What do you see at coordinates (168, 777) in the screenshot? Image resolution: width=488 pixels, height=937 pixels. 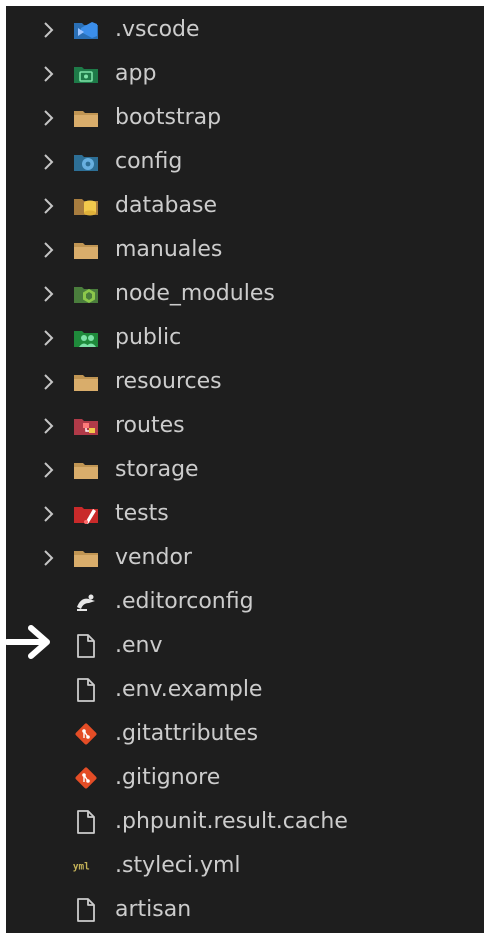 I see `item-label: .gitignore` at bounding box center [168, 777].